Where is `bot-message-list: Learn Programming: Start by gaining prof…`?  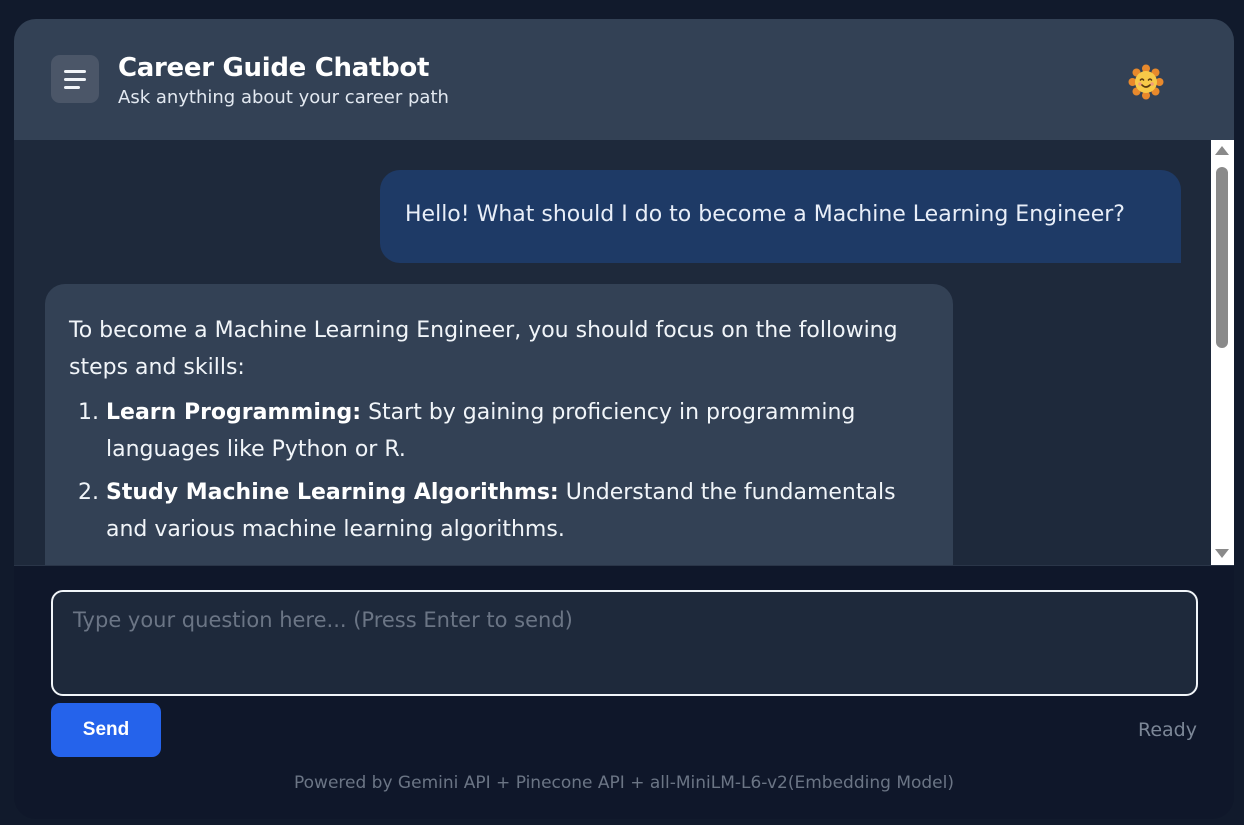 bot-message-list: Learn Programming: Start by gaining prof… is located at coordinates (501, 471).